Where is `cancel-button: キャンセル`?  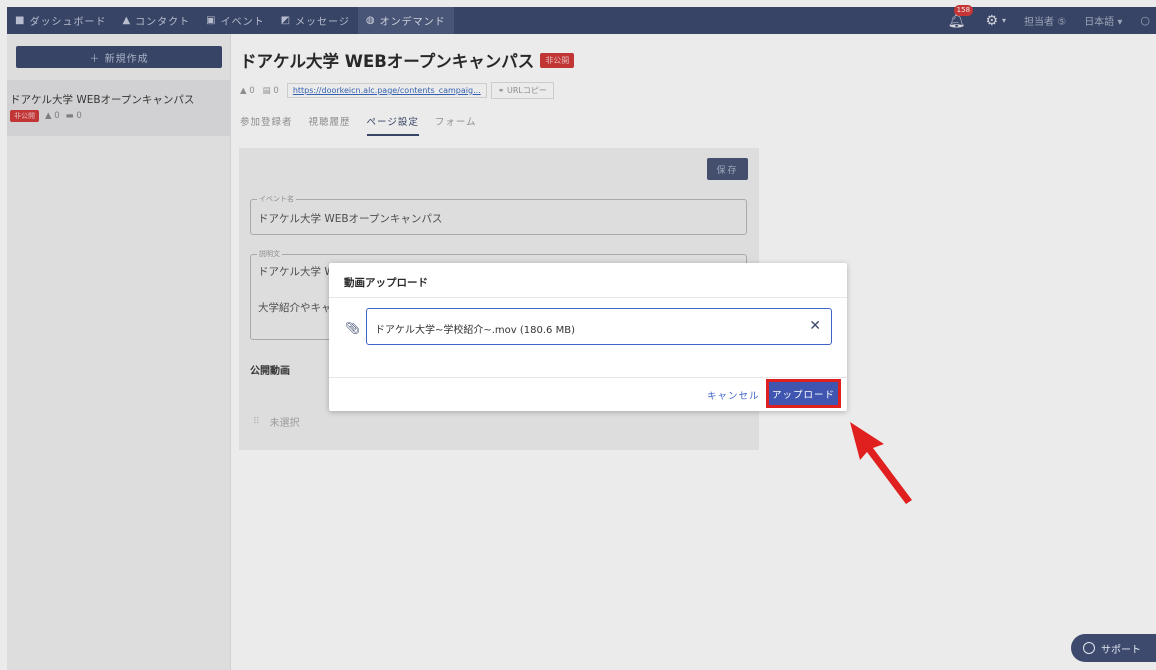
cancel-button: キャンセル is located at coordinates (733, 395).